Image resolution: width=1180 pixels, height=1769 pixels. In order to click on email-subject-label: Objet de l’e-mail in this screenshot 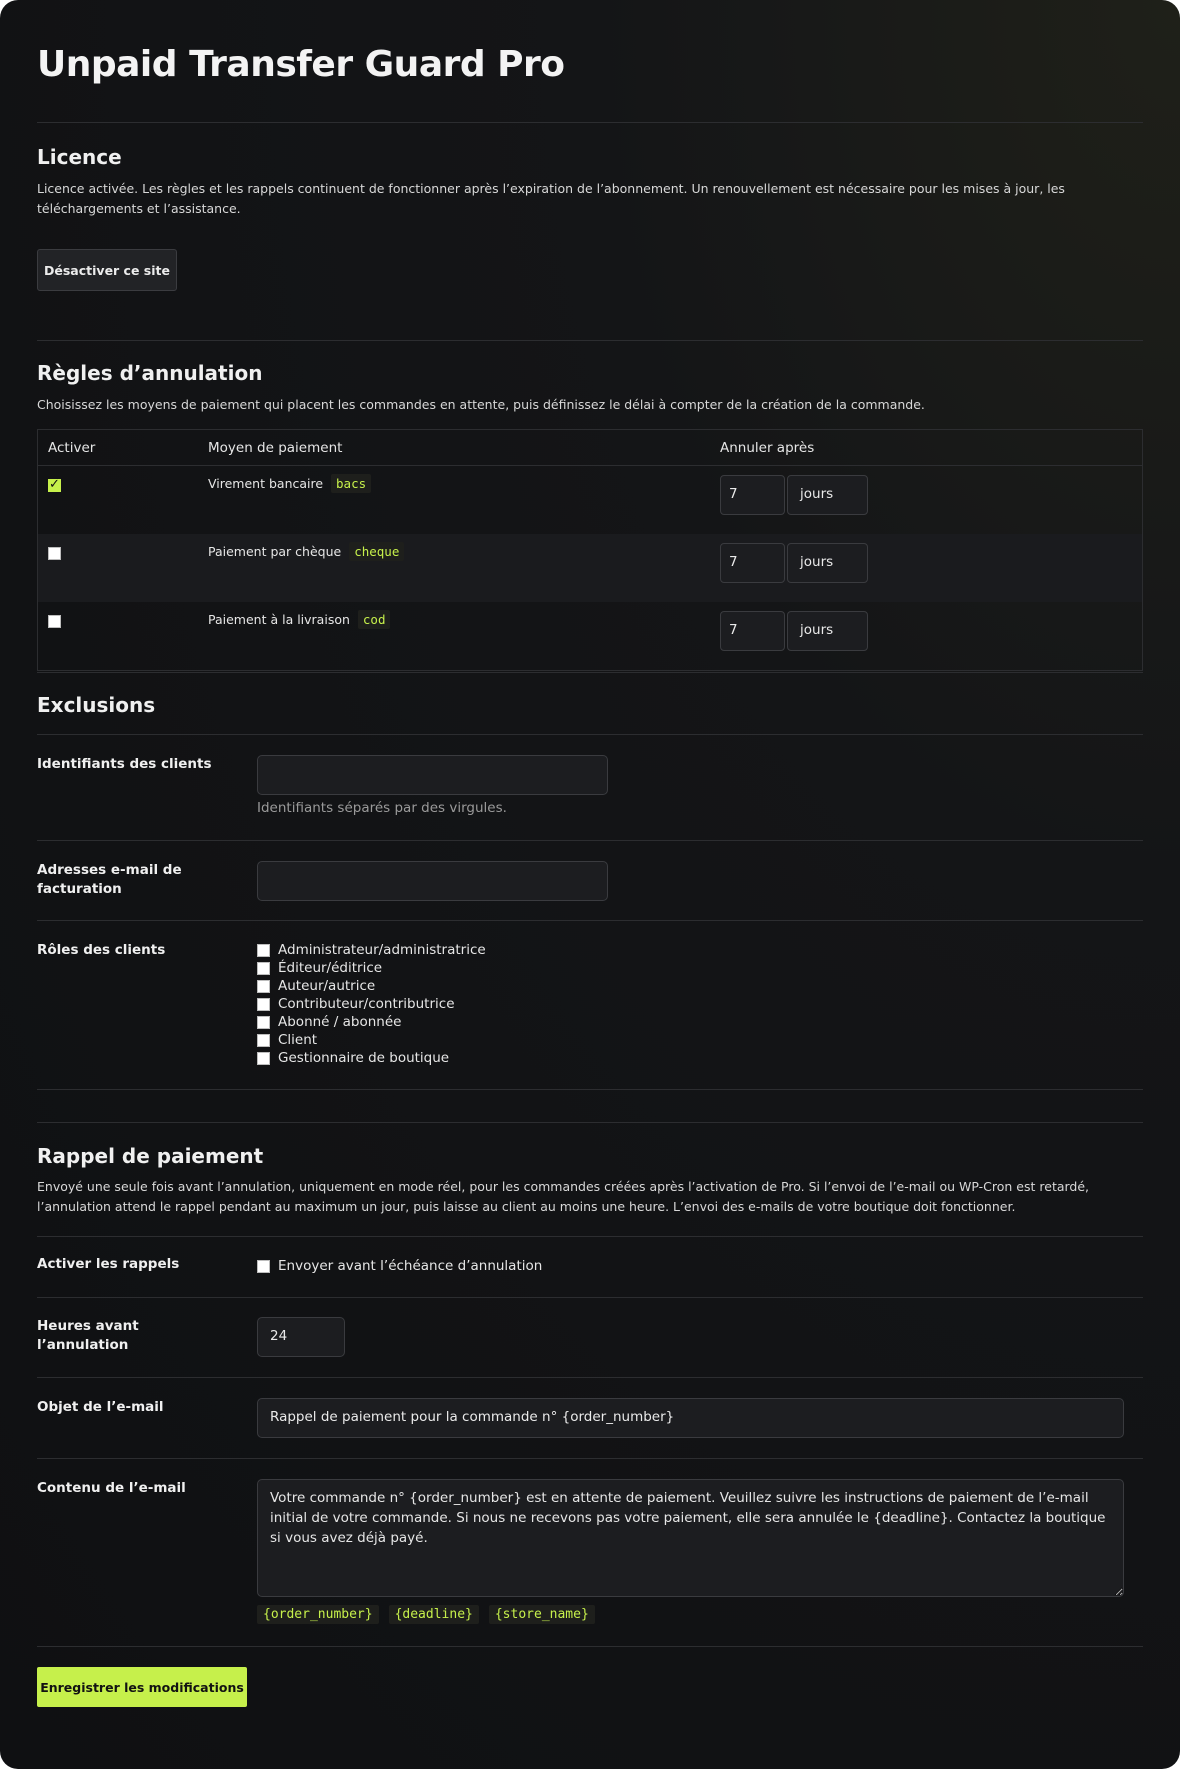, I will do `click(100, 1407)`.